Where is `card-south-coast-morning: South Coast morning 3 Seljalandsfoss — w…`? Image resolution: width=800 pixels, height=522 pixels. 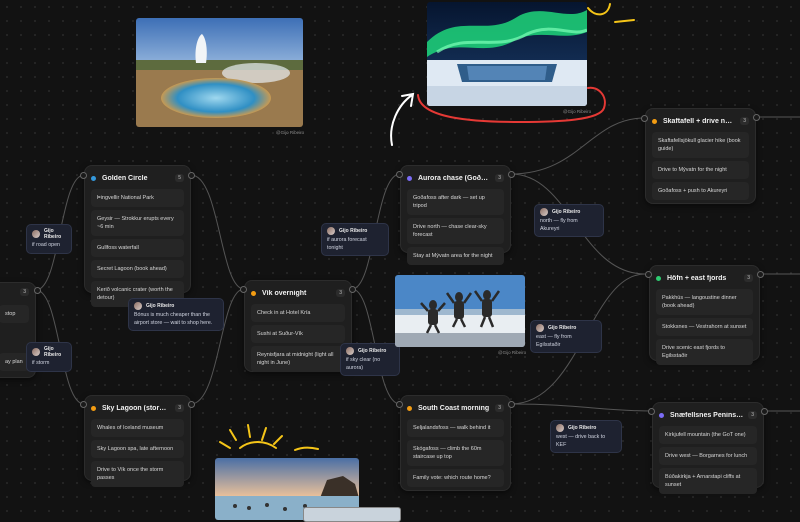 card-south-coast-morning: South Coast morning 3 Seljalandsfoss — w… is located at coordinates (455, 443).